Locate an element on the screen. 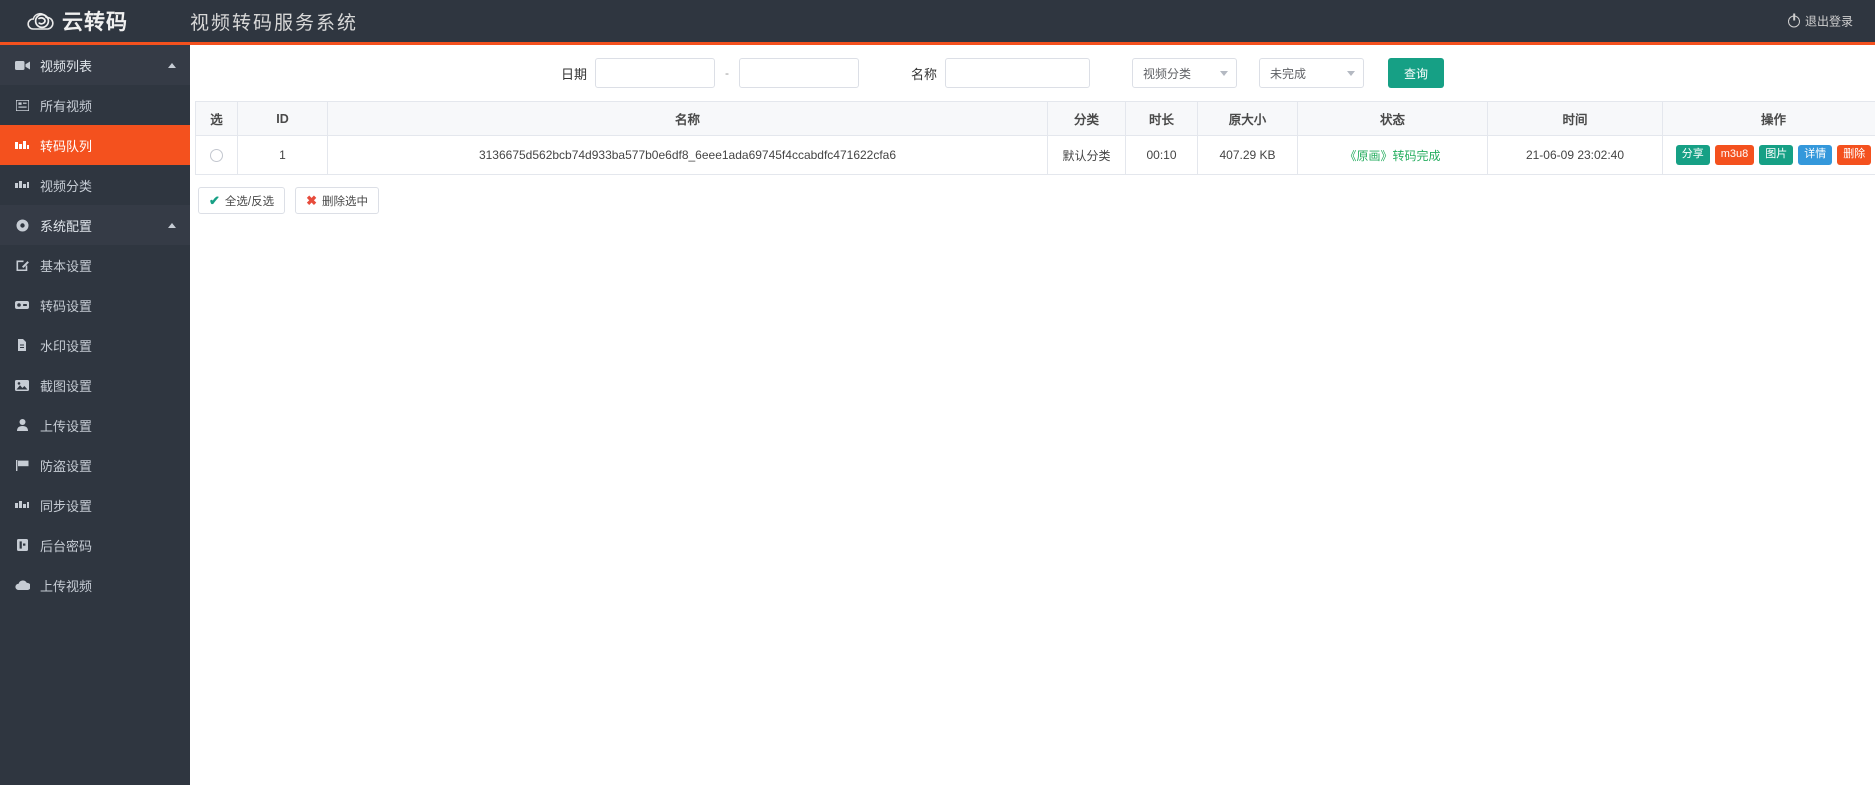  cloud-upload-icon is located at coordinates (22, 585).